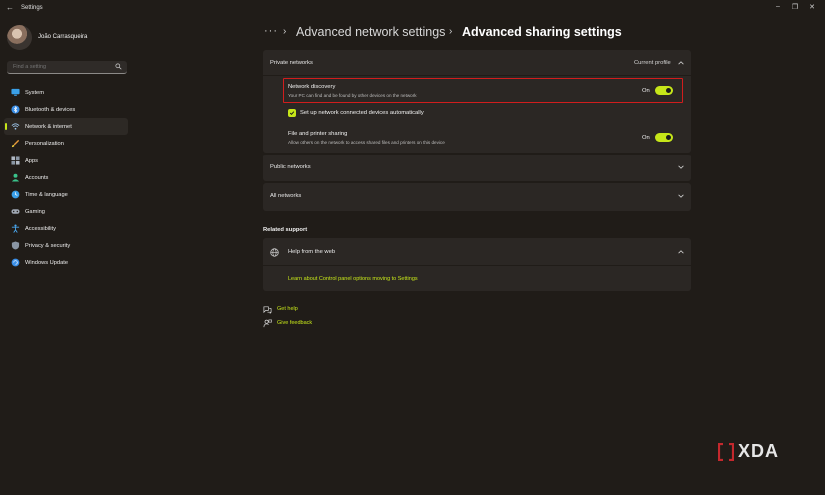 The height and width of the screenshot is (495, 825). What do you see at coordinates (542, 32) in the screenshot?
I see `page-title: Advanced sharing settings` at bounding box center [542, 32].